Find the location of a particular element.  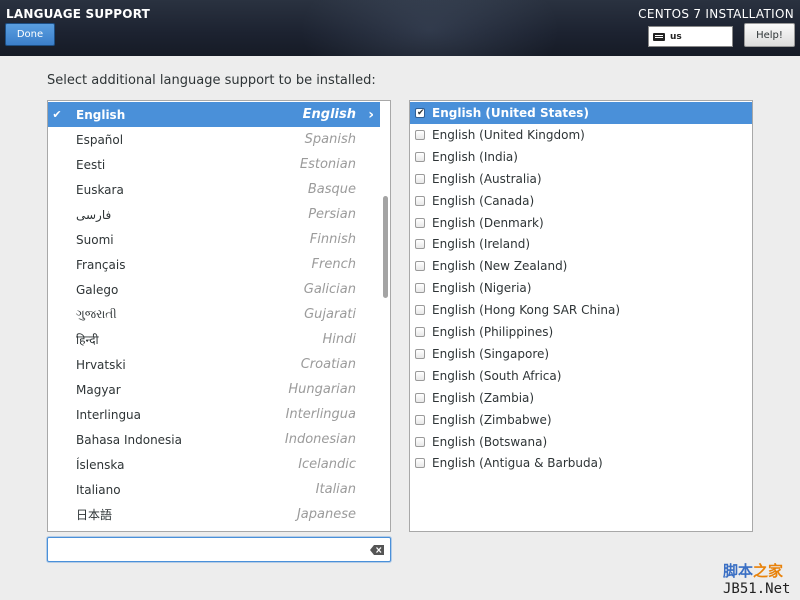

locale-label: English (Zambia) is located at coordinates (483, 397).